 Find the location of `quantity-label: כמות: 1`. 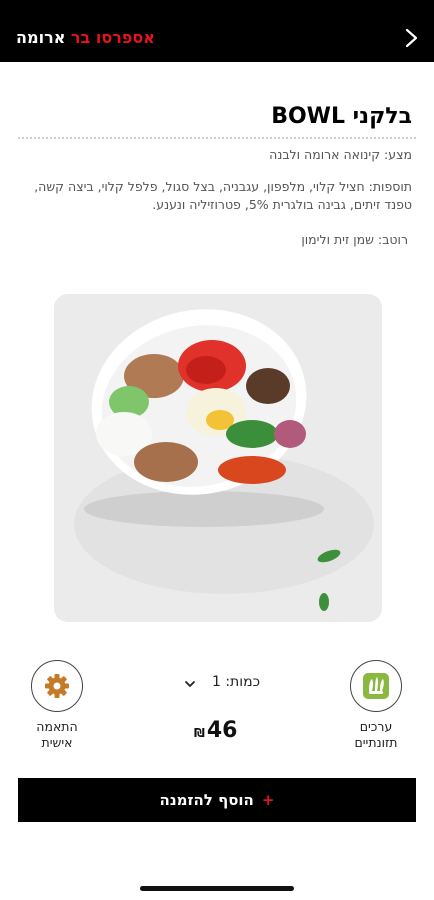

quantity-label: כמות: 1 is located at coordinates (235, 682).